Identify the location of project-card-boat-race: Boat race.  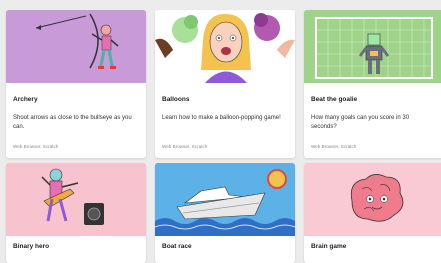
(225, 213).